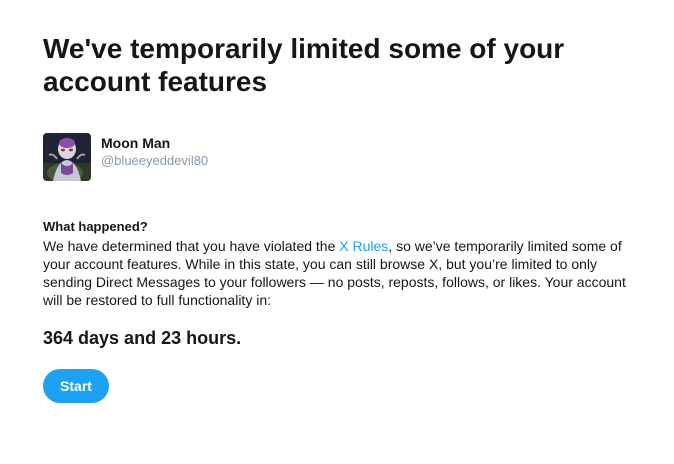  I want to click on account-card: Moon Man @blueeyeddevil80, so click(125, 157).